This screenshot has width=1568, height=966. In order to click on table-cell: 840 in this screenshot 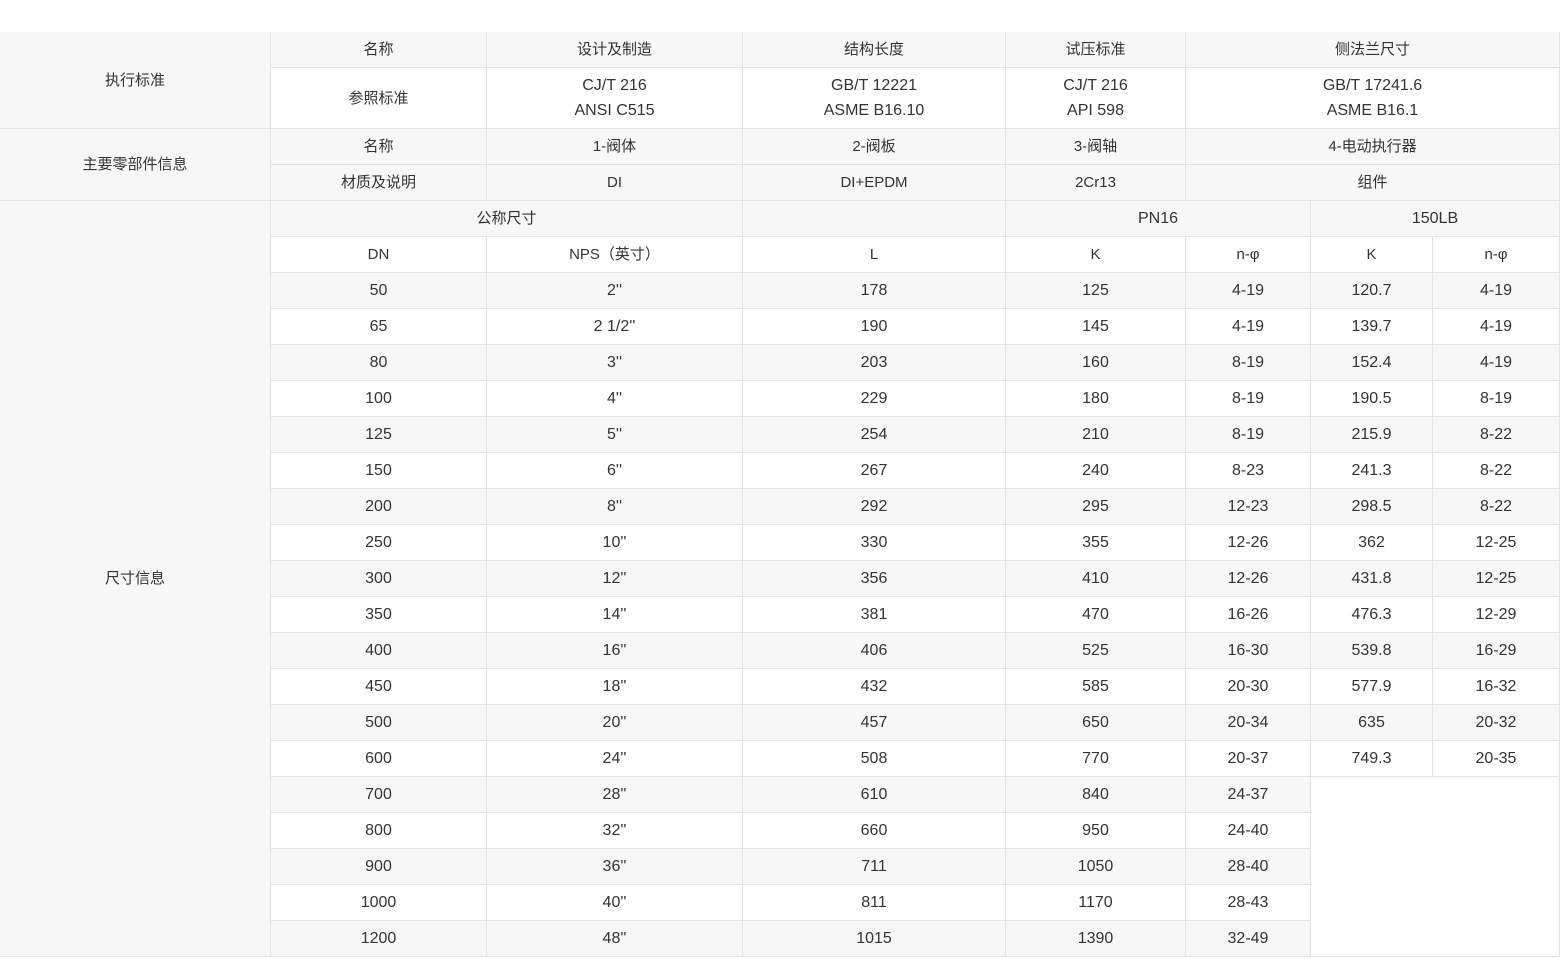, I will do `click(1096, 795)`.